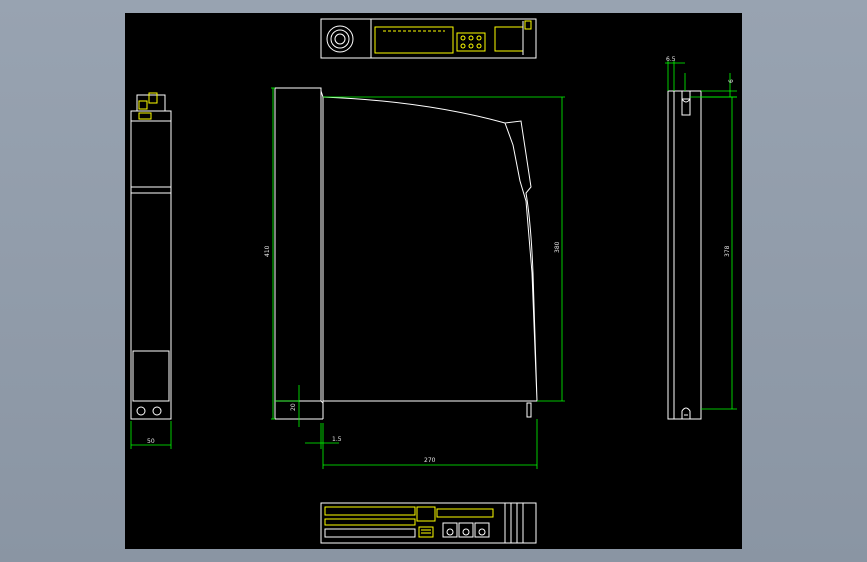  Describe the element at coordinates (557, 247) in the screenshot. I see `dim-body-height: 380` at that location.